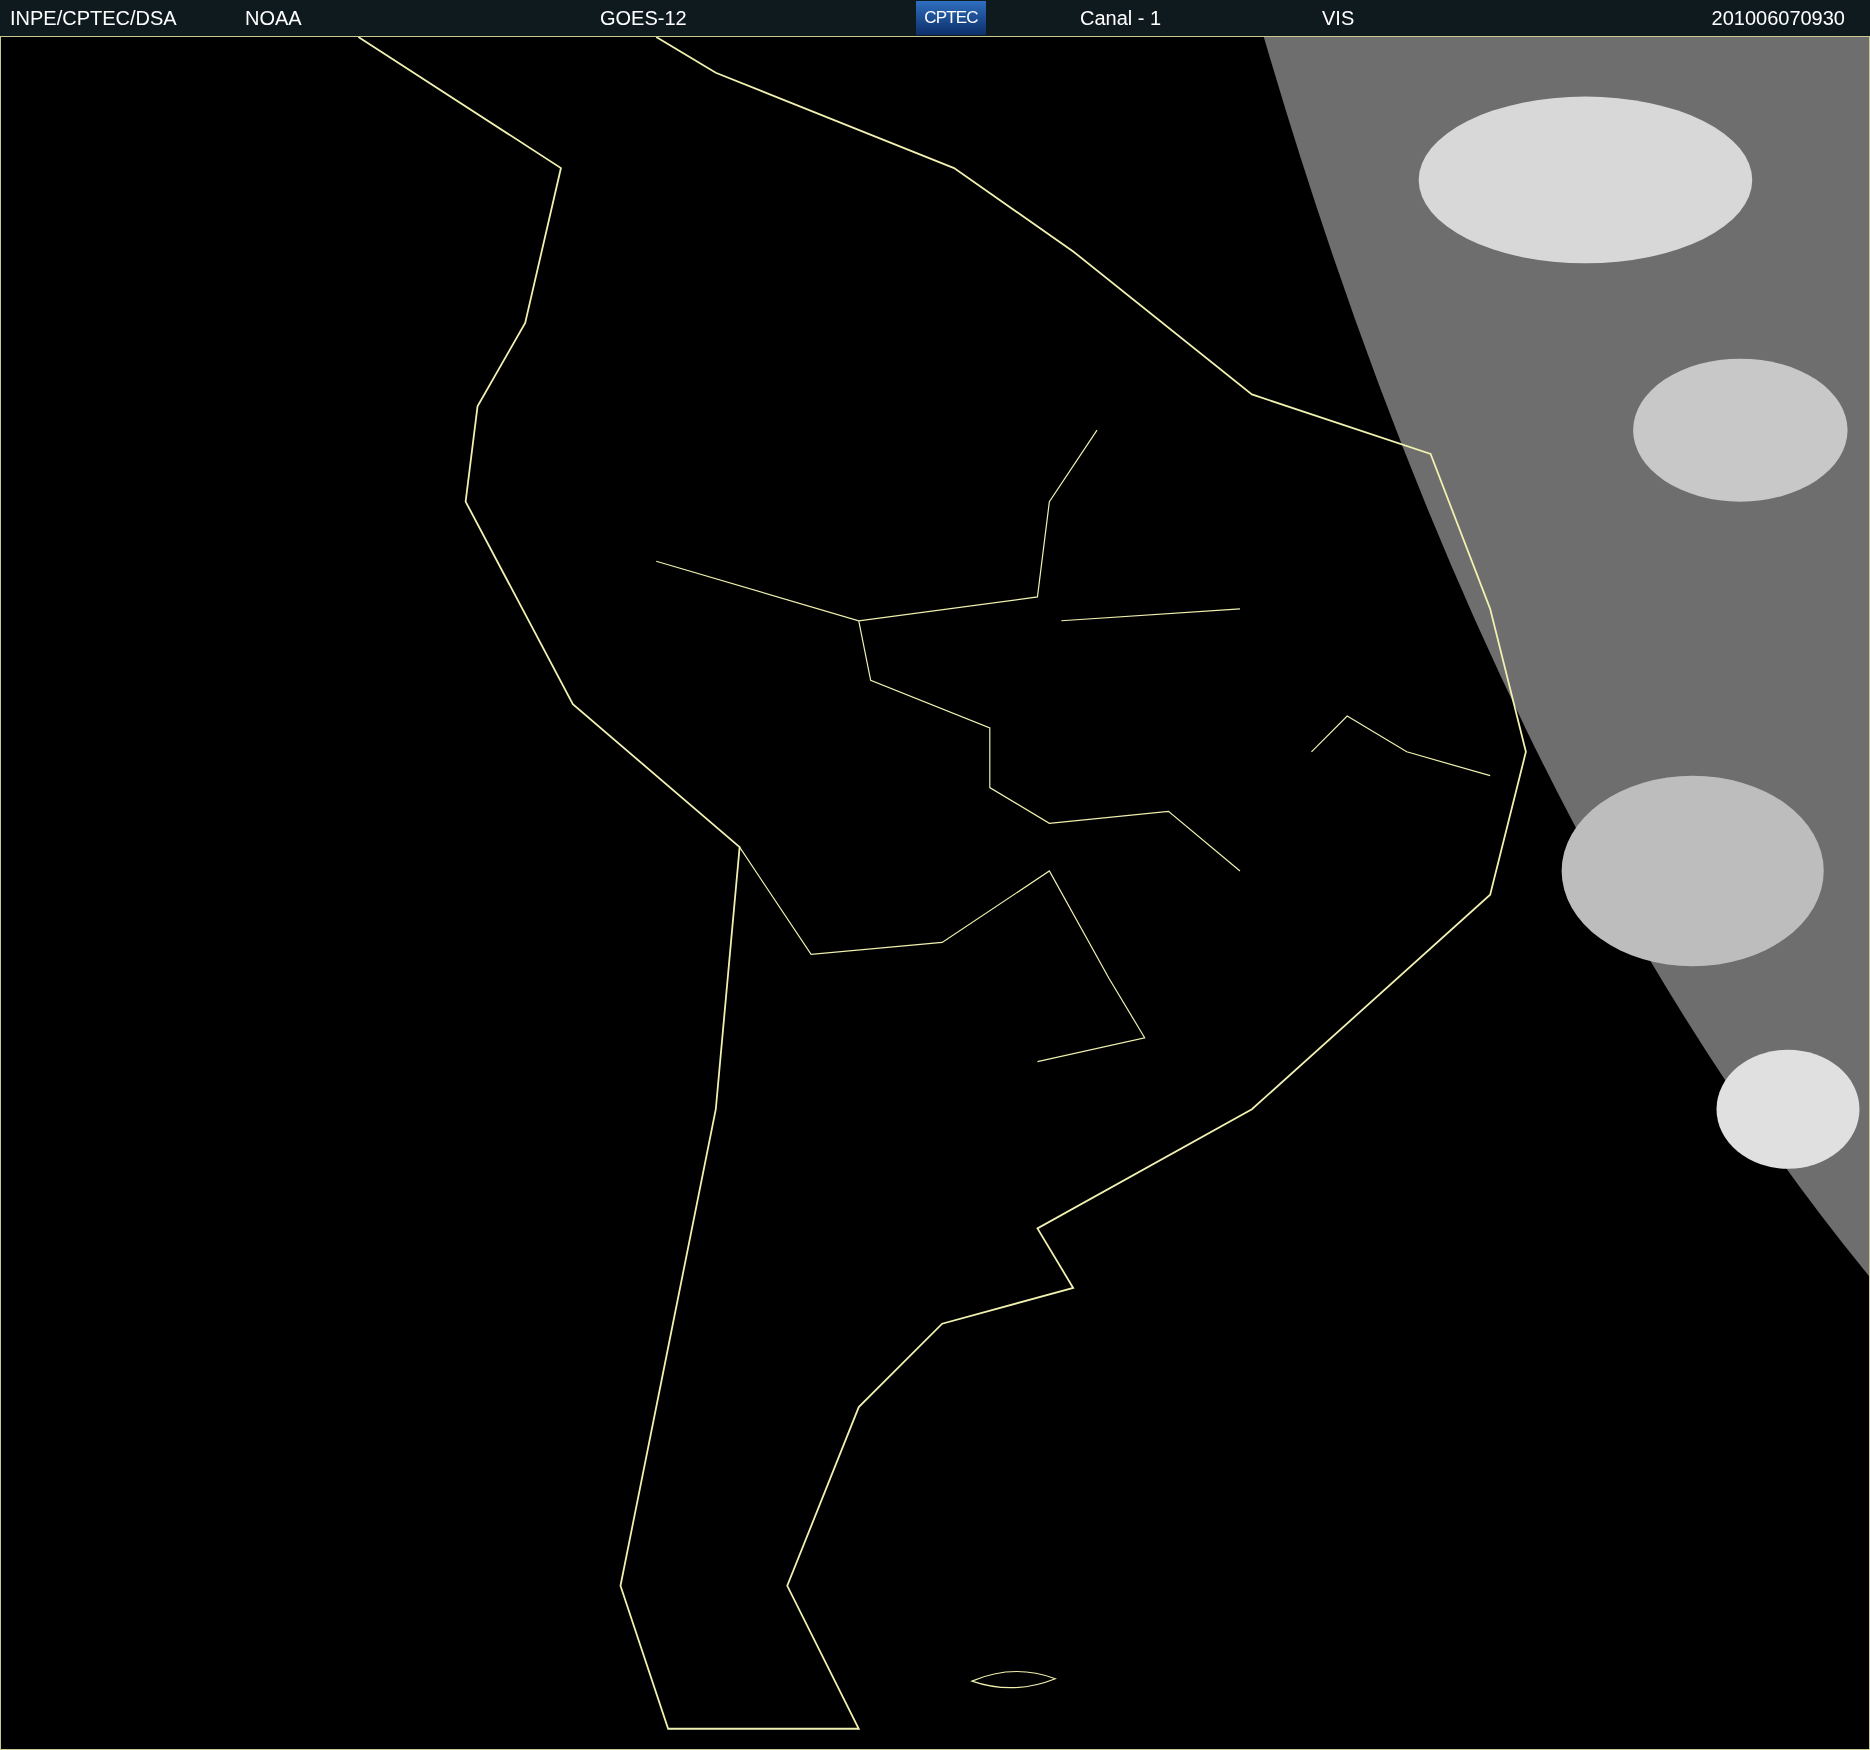 Image resolution: width=1870 pixels, height=1750 pixels. What do you see at coordinates (1121, 18) in the screenshot?
I see `header-label: Canal - 1` at bounding box center [1121, 18].